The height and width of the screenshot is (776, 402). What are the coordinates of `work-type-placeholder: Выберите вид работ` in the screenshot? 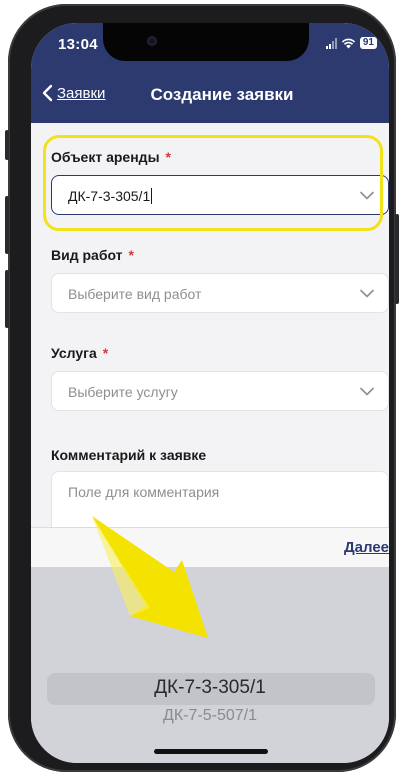 It's located at (135, 294).